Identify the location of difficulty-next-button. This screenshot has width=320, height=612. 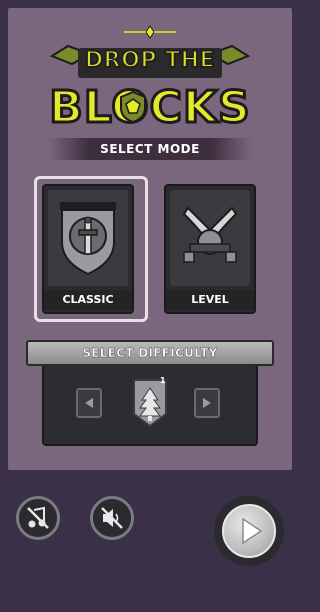
(207, 403).